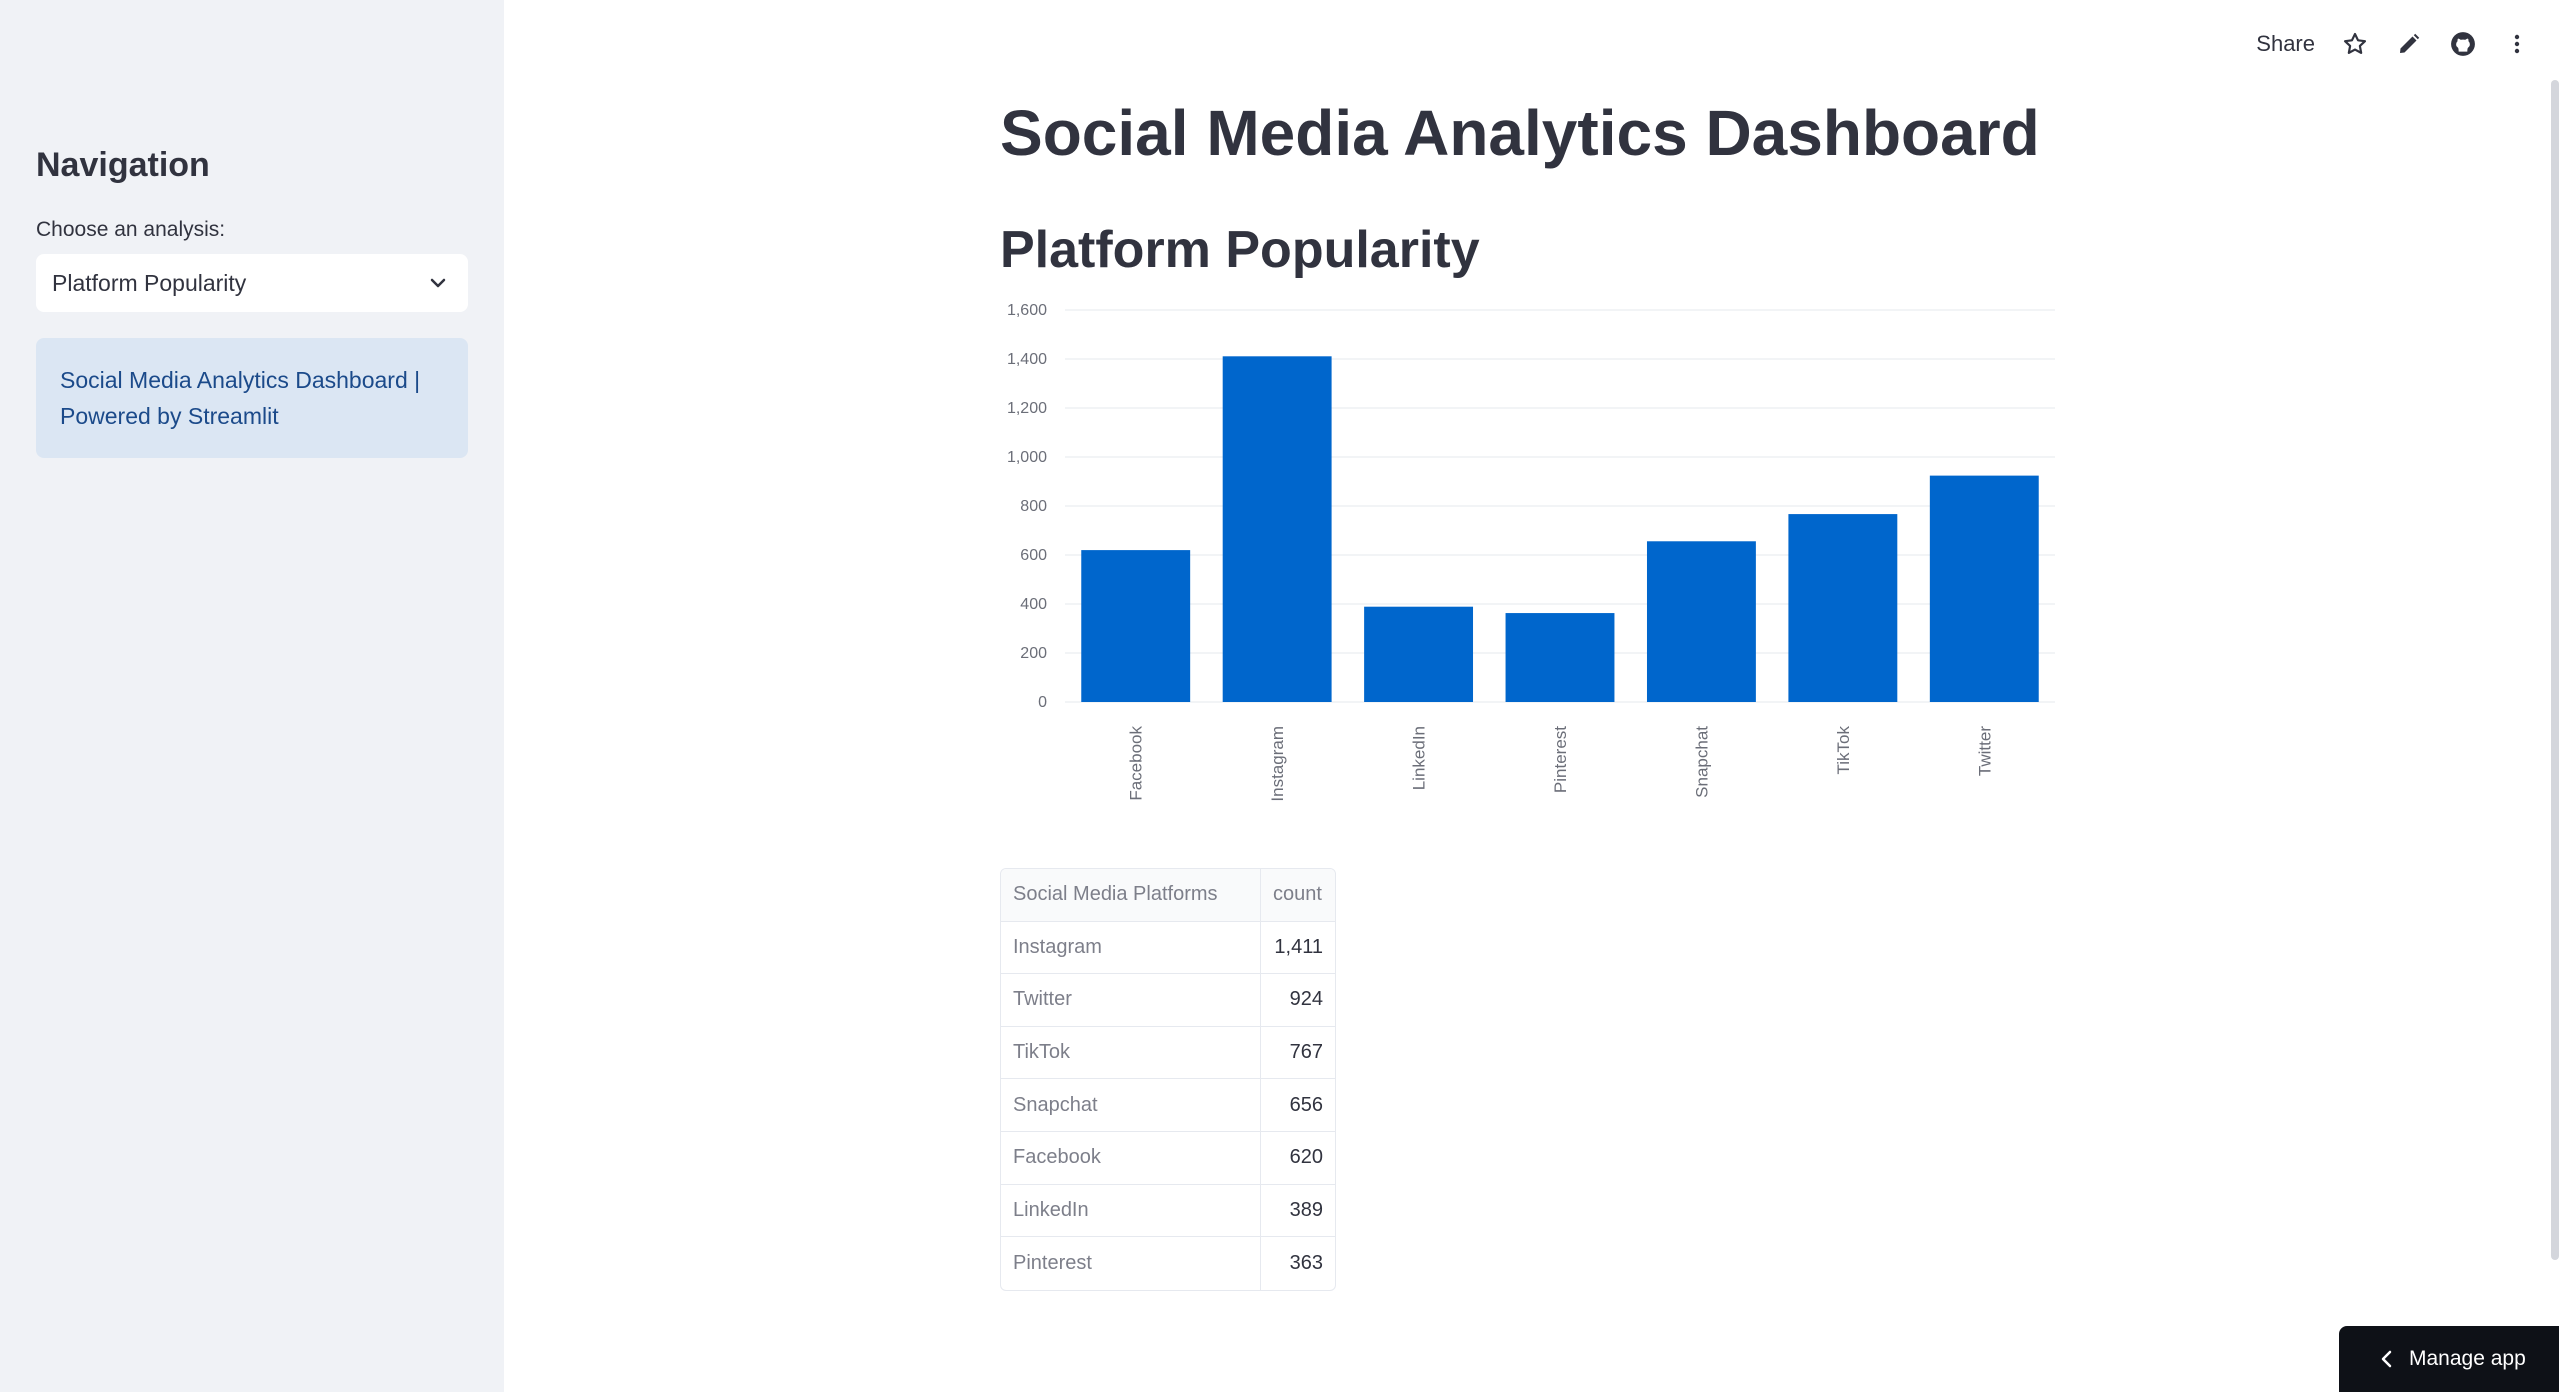 The height and width of the screenshot is (1392, 2559). Describe the element at coordinates (1033, 653) in the screenshot. I see `y-tick-label: 200` at that location.